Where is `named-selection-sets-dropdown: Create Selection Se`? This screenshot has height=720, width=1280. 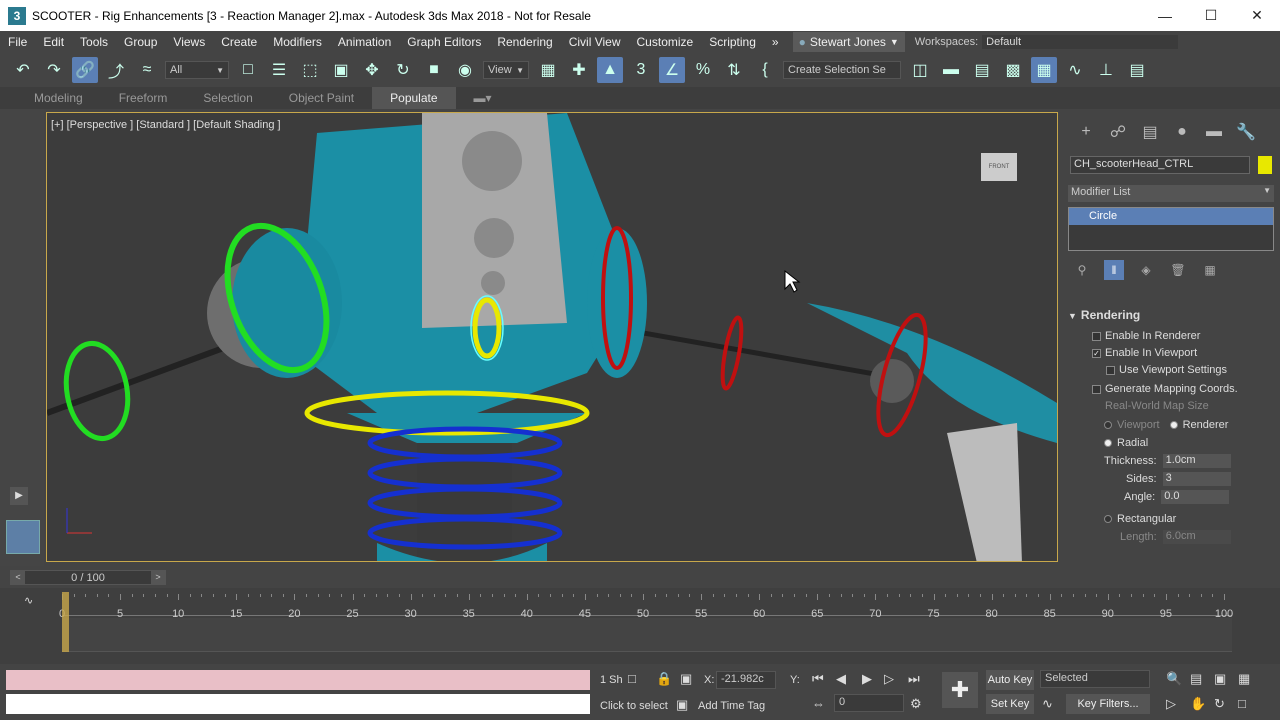 named-selection-sets-dropdown: Create Selection Se is located at coordinates (842, 70).